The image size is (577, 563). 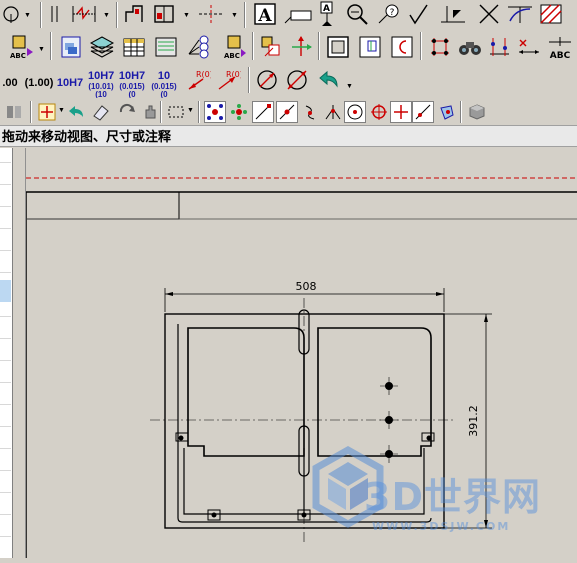 I want to click on hole-table-icon, so click(x=166, y=47).